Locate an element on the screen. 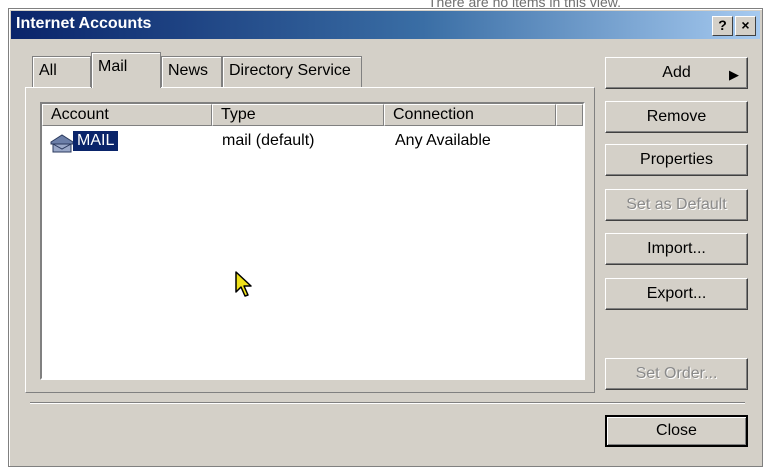 The height and width of the screenshot is (468, 765). column-header-type: Type is located at coordinates (298, 115).